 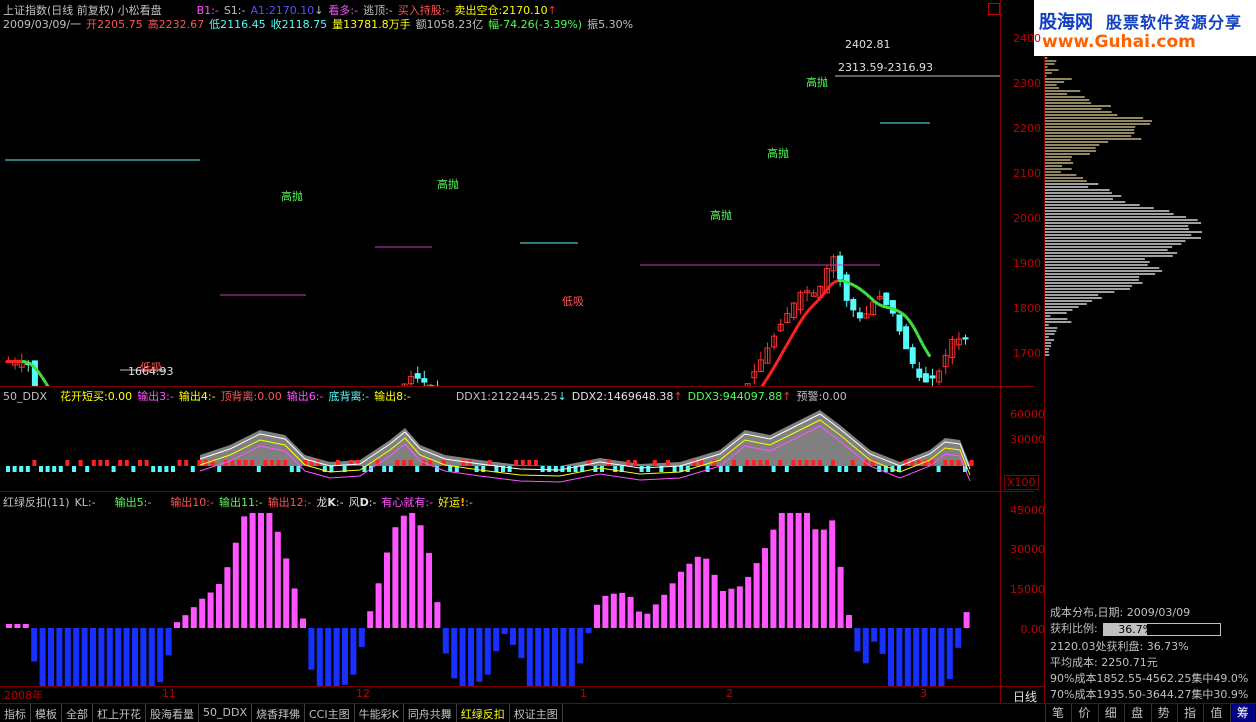 I want to click on view-button-0: 笔, so click(x=1057, y=713).